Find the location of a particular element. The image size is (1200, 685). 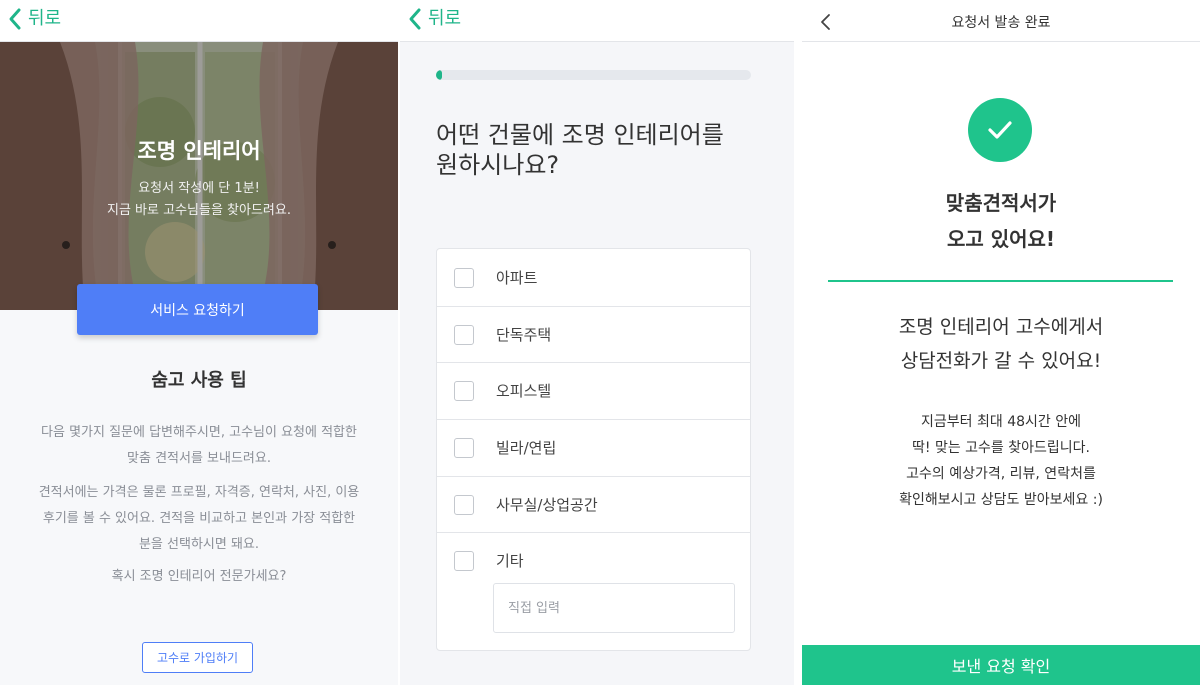

hero-subtitle: 요청서 작성에 단 1분! 지금 바로 고수님들을 찾아드려요. is located at coordinates (199, 200).